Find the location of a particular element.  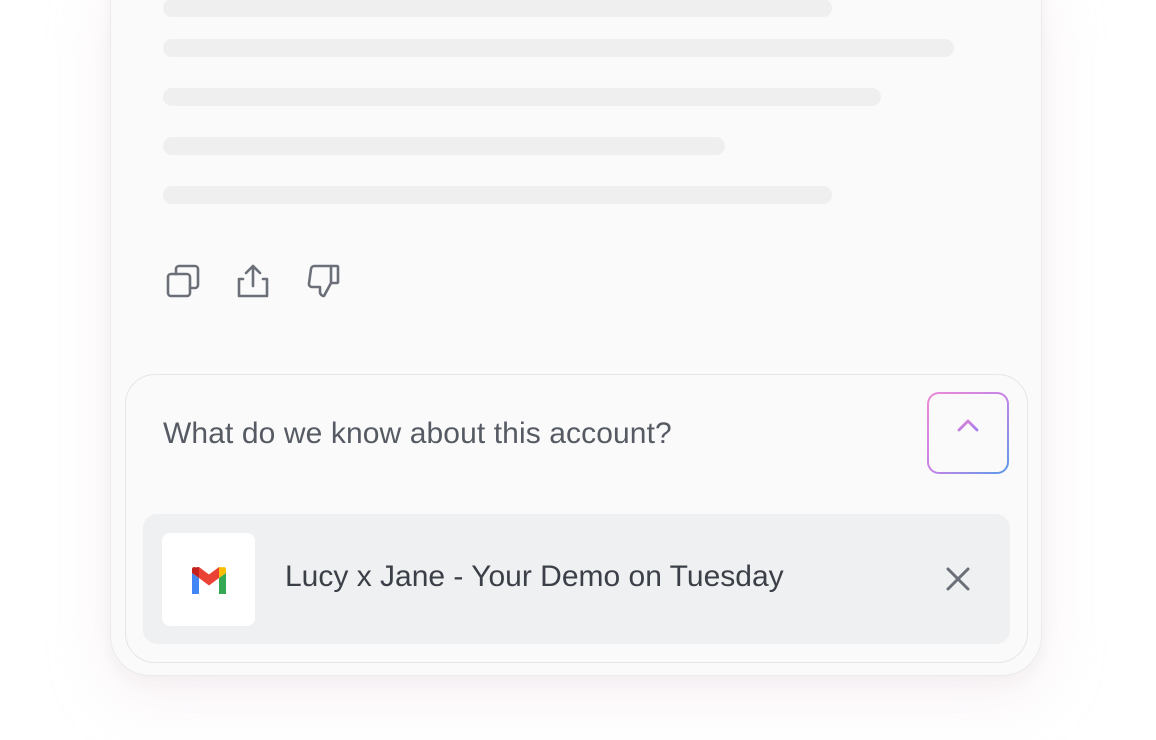

remove-attachment-button is located at coordinates (958, 579).